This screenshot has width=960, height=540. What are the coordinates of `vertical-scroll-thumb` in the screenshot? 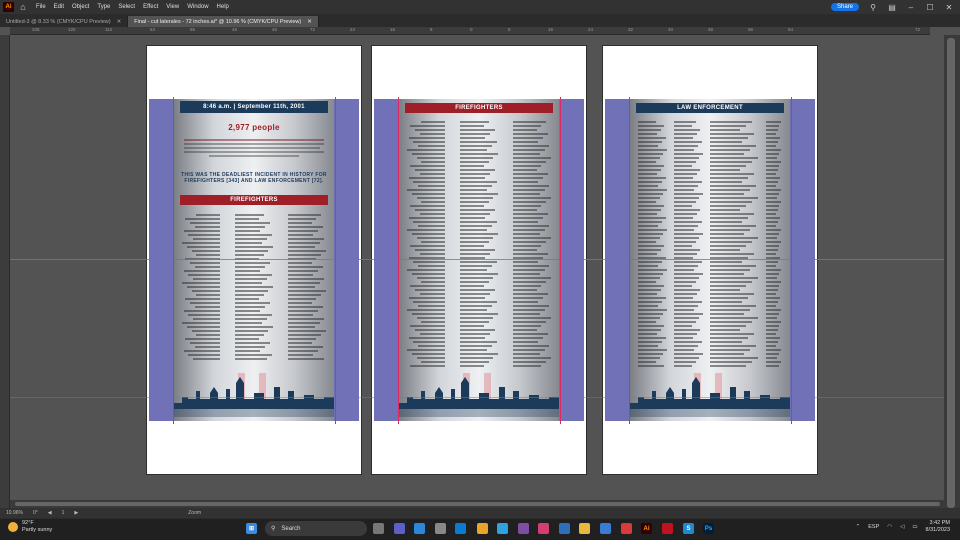 It's located at (951, 273).